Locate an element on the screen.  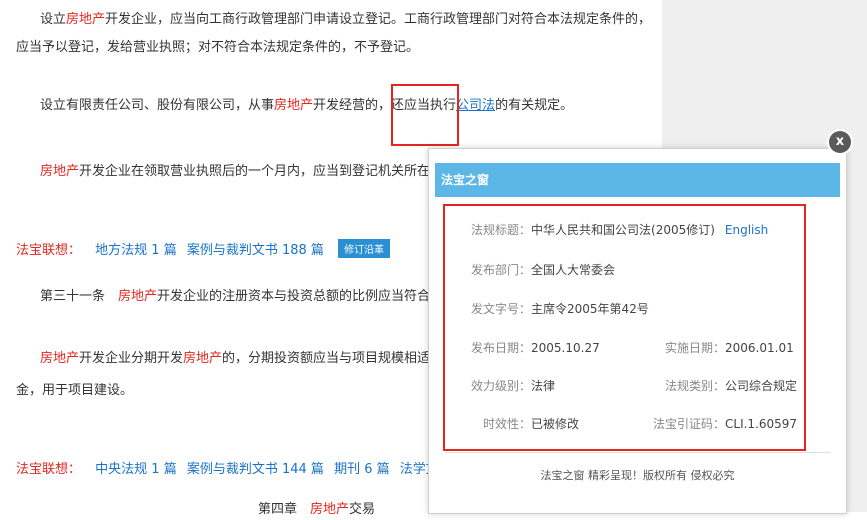
revision-history-button: 修订沿革 is located at coordinates (364, 248).